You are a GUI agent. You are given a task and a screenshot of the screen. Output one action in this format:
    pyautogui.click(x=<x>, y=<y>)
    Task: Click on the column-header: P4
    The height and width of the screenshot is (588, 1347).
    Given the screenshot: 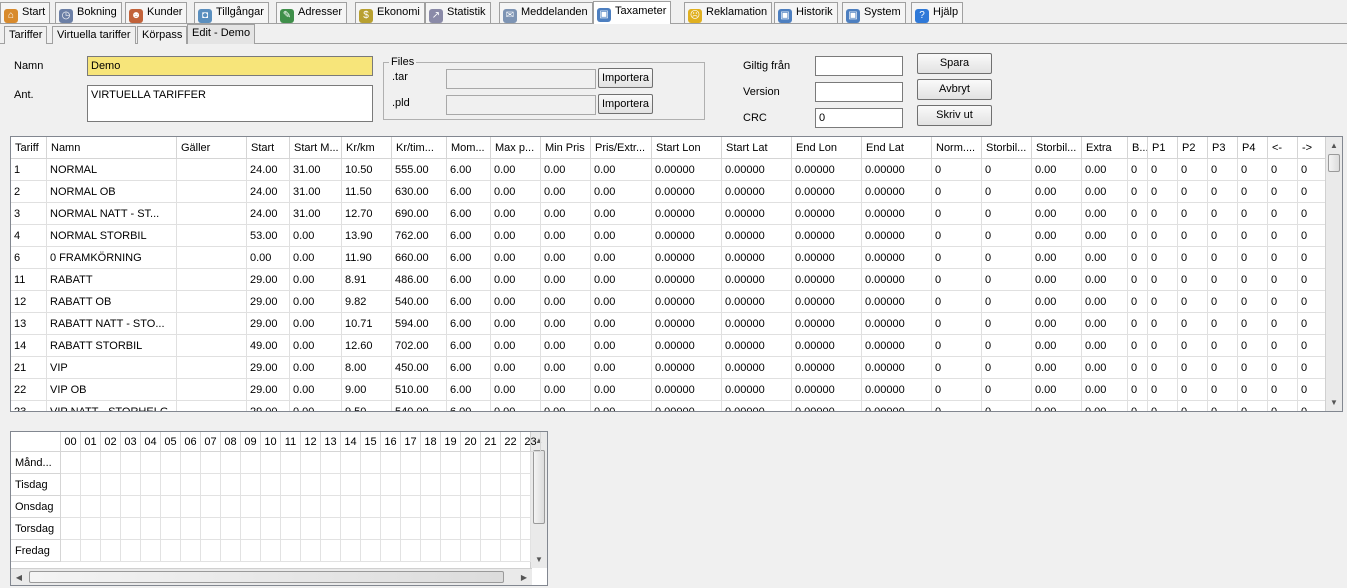 What is the action you would take?
    pyautogui.click(x=1253, y=148)
    